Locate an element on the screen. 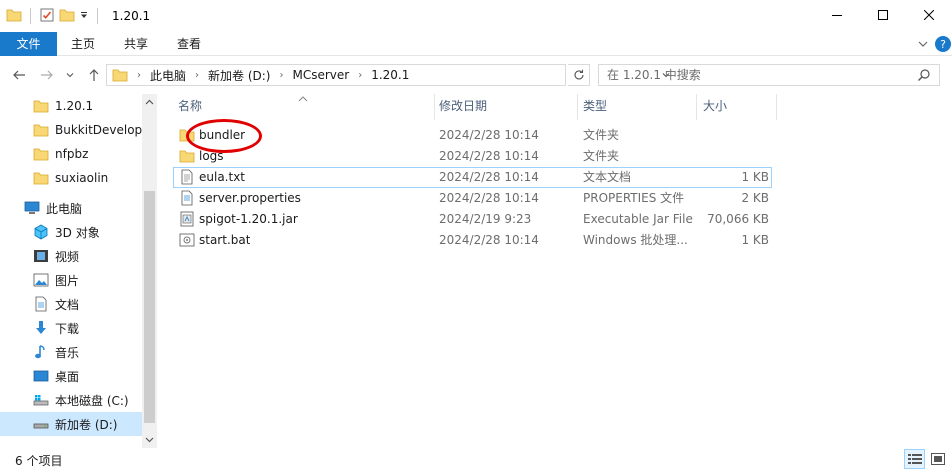  new-folder-icon is located at coordinates (67, 16).